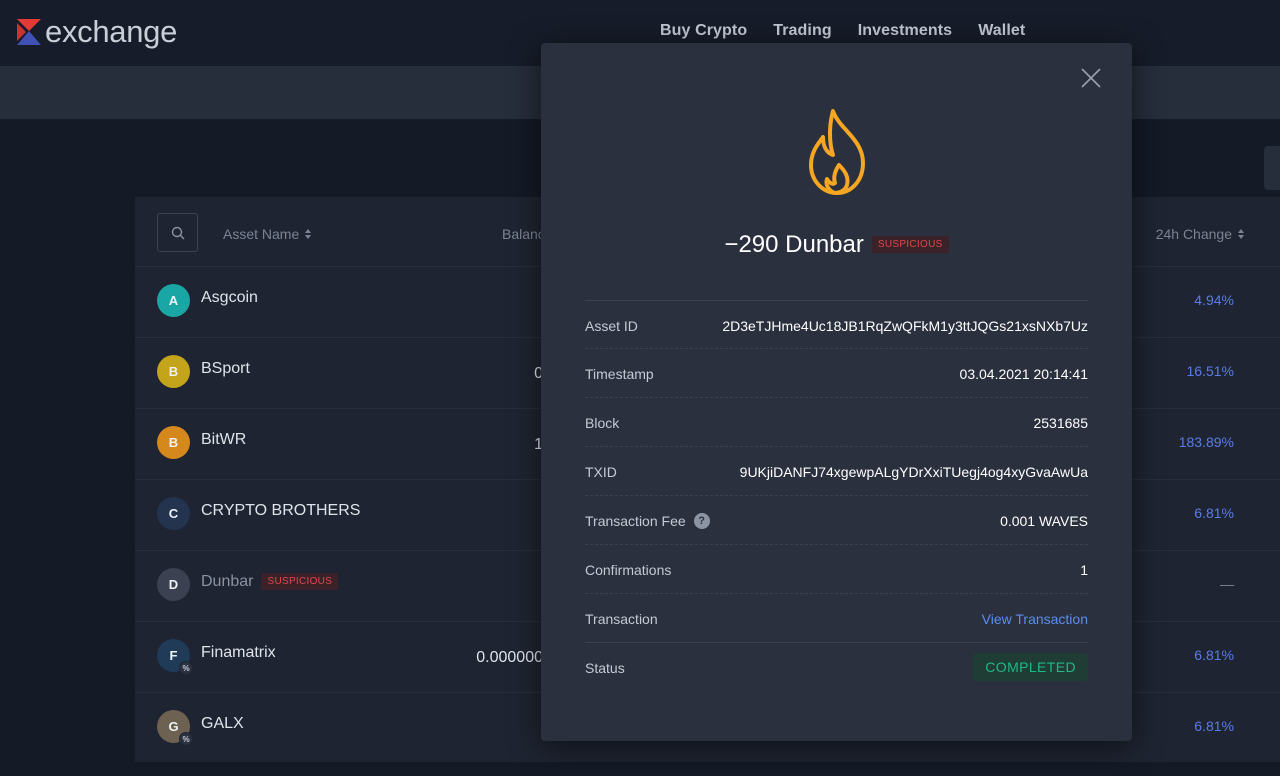 The width and height of the screenshot is (1280, 776). I want to click on nav-investments: Investments, so click(905, 31).